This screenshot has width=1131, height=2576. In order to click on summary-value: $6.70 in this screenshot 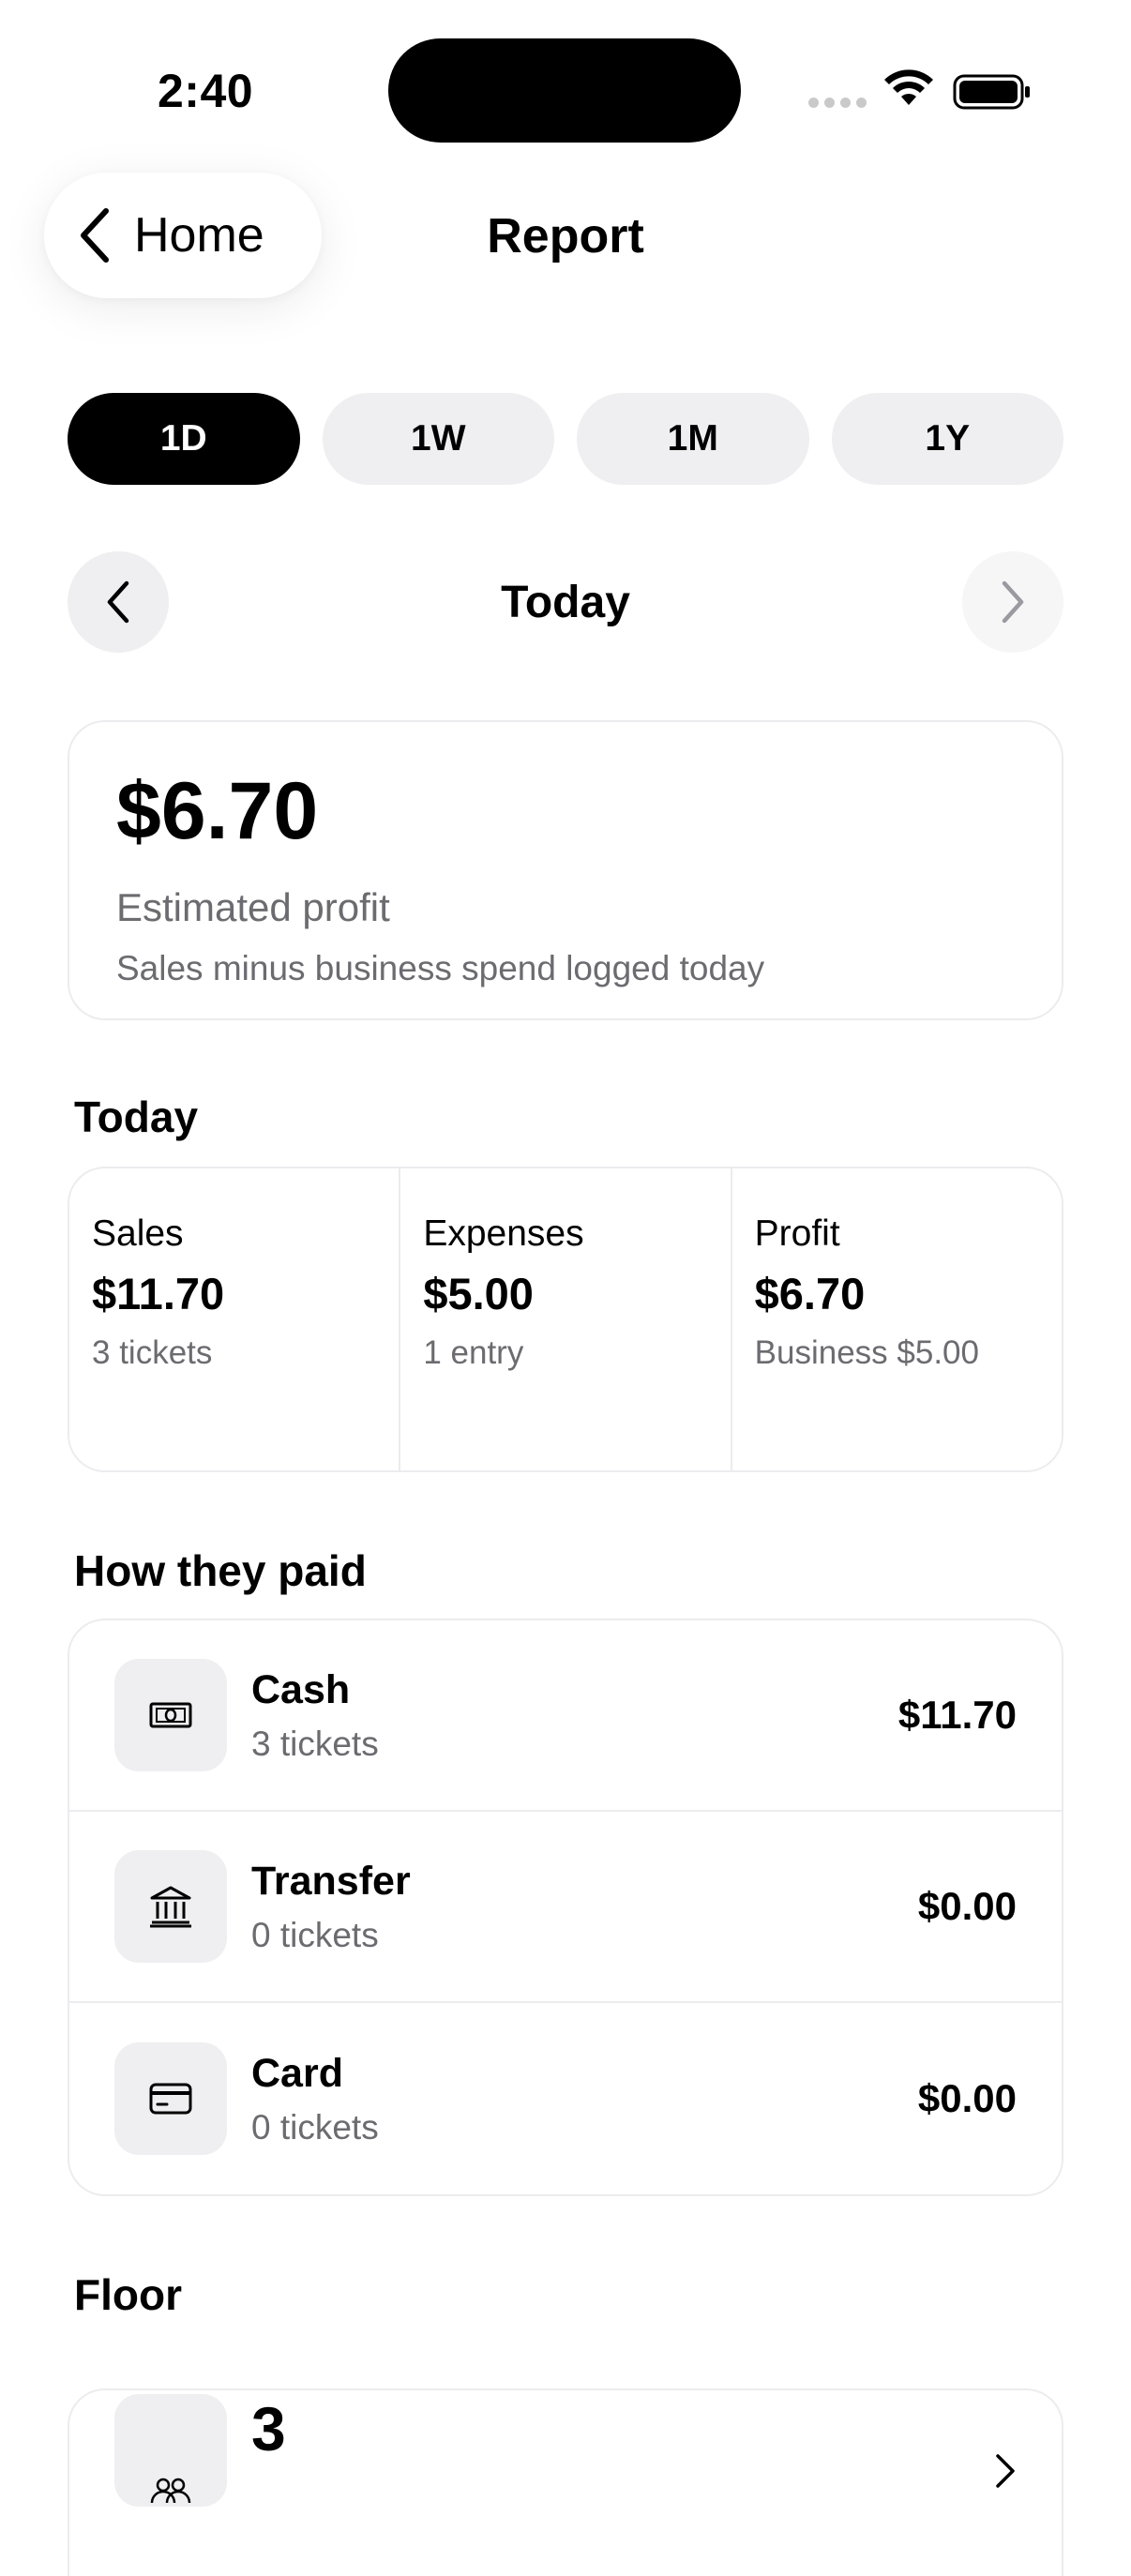, I will do `click(810, 1293)`.